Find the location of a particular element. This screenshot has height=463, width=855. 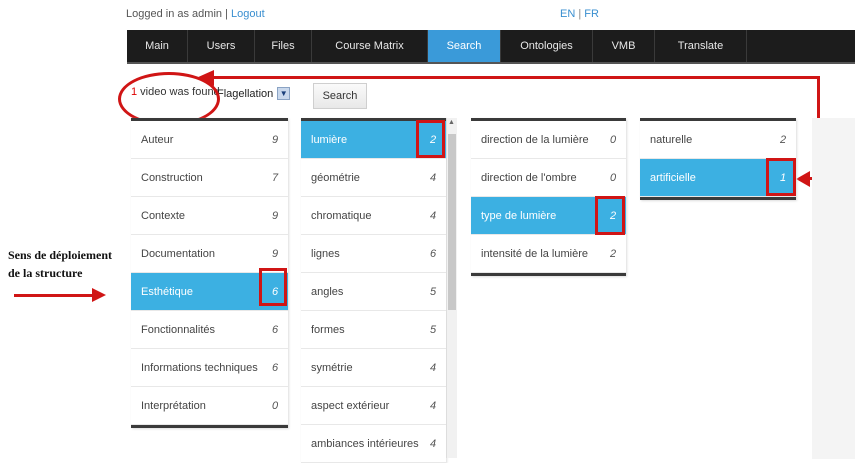

facet-label: symétrie is located at coordinates (332, 367).